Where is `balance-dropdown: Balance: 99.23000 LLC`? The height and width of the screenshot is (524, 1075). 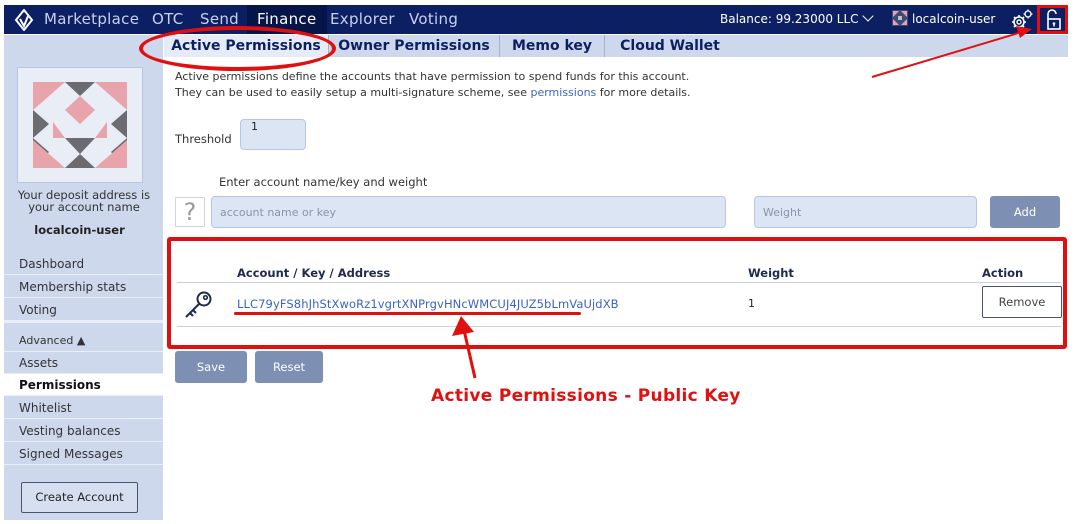 balance-dropdown: Balance: 99.23000 LLC is located at coordinates (797, 19).